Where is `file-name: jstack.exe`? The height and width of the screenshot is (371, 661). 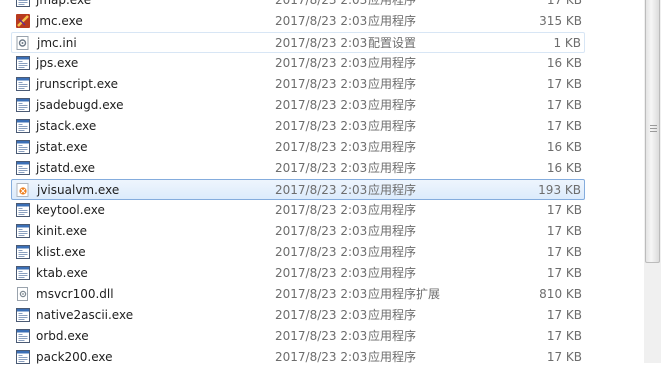
file-name: jstack.exe is located at coordinates (66, 126).